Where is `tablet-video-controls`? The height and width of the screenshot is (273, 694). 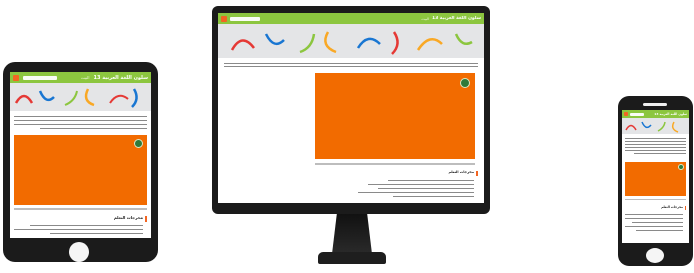
tablet-video-controls is located at coordinates (80, 209).